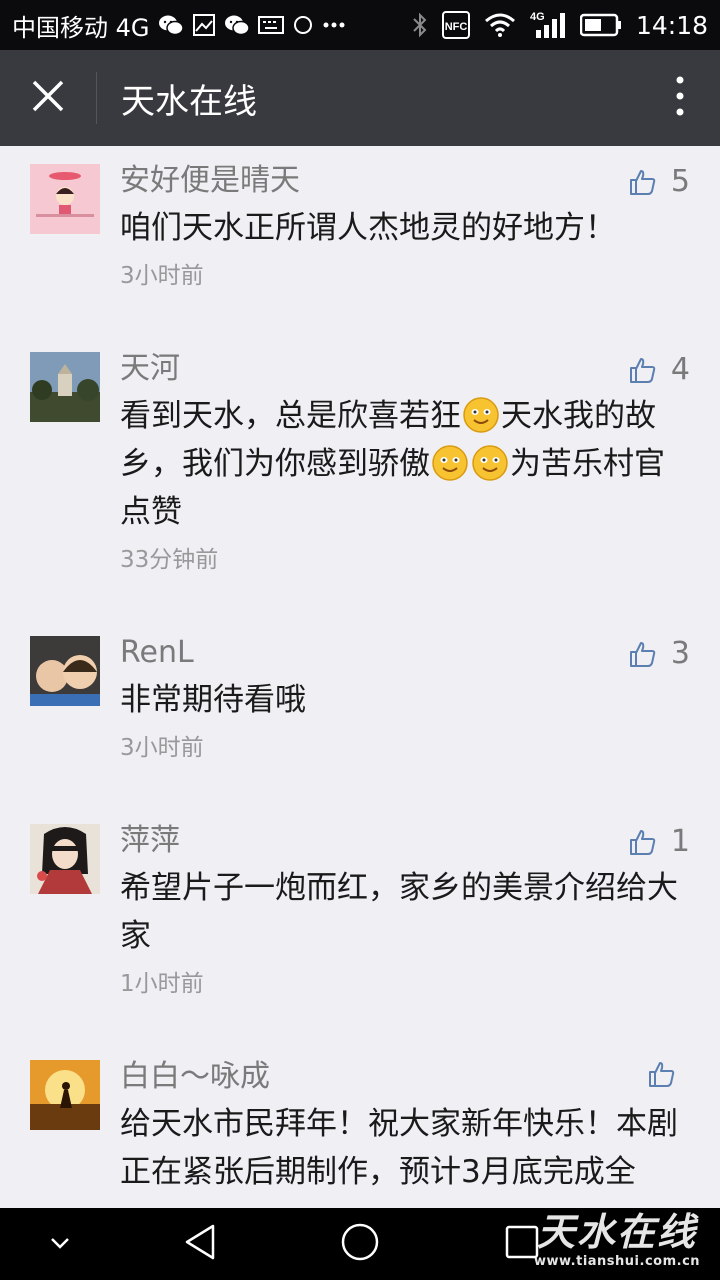  What do you see at coordinates (150, 841) in the screenshot?
I see `comment-author: 萍萍` at bounding box center [150, 841].